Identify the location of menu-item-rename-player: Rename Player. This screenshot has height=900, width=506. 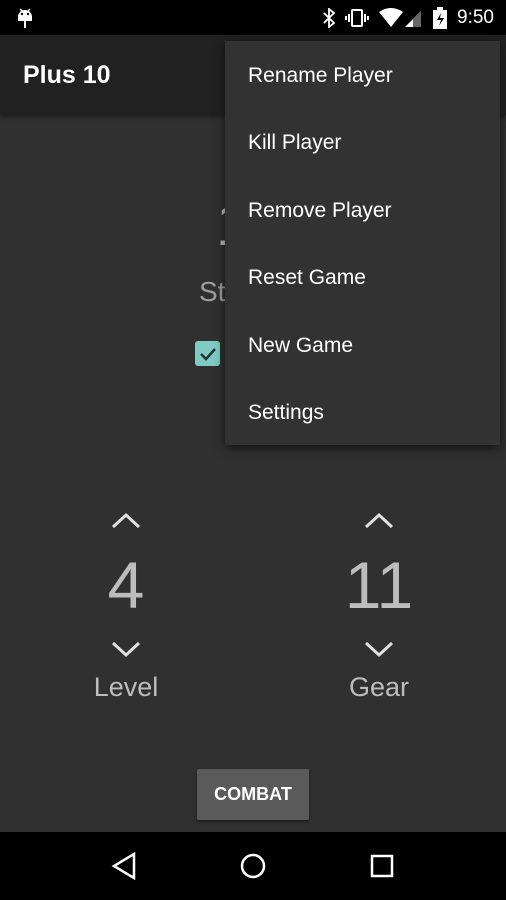
(362, 75).